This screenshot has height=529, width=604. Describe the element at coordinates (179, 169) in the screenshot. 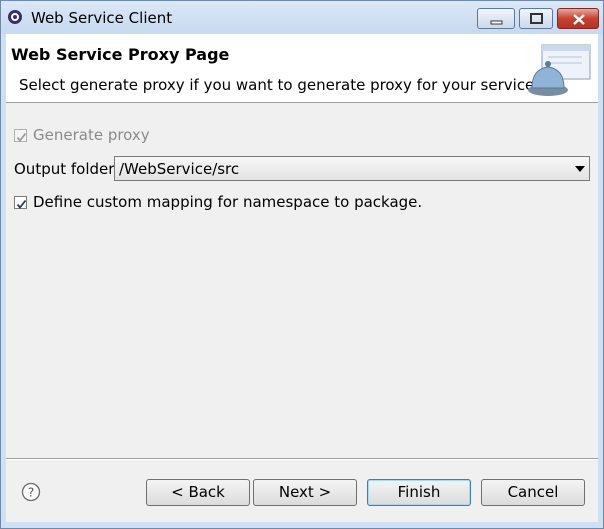

I see `output-folder-value: /WebService/src` at that location.